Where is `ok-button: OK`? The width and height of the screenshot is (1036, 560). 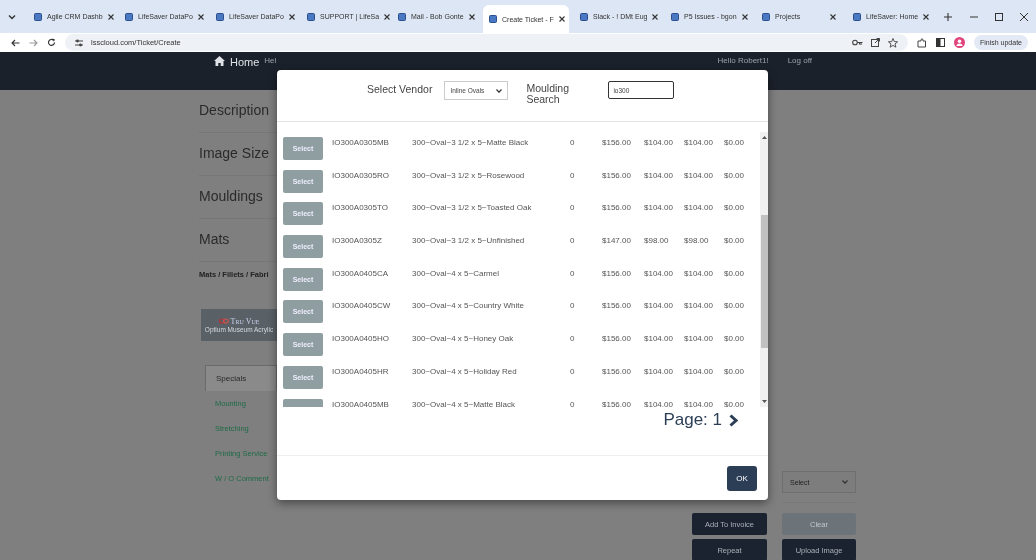 ok-button: OK is located at coordinates (742, 478).